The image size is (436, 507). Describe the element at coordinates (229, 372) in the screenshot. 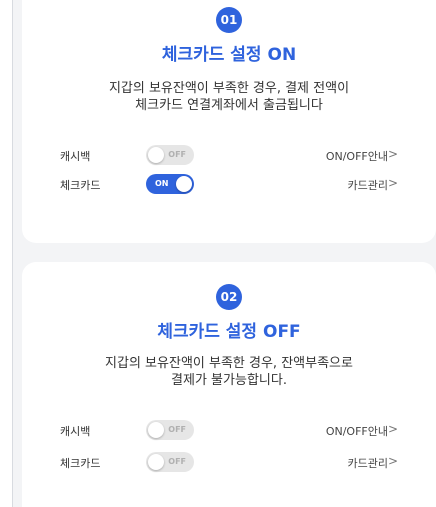

I see `card-description: 지갑의 보유잔액이 부족한 경우, 잔액부족으로 결제가 불가능합니다.` at that location.